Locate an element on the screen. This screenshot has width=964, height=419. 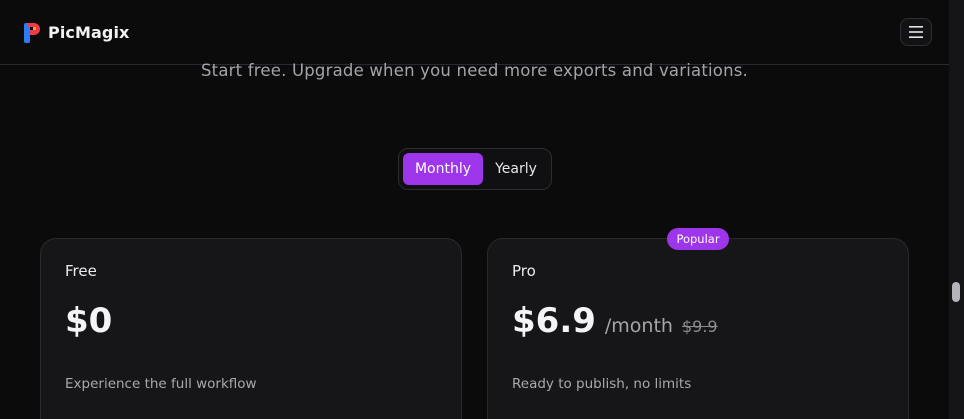
price-amount: $6.9 is located at coordinates (554, 321).